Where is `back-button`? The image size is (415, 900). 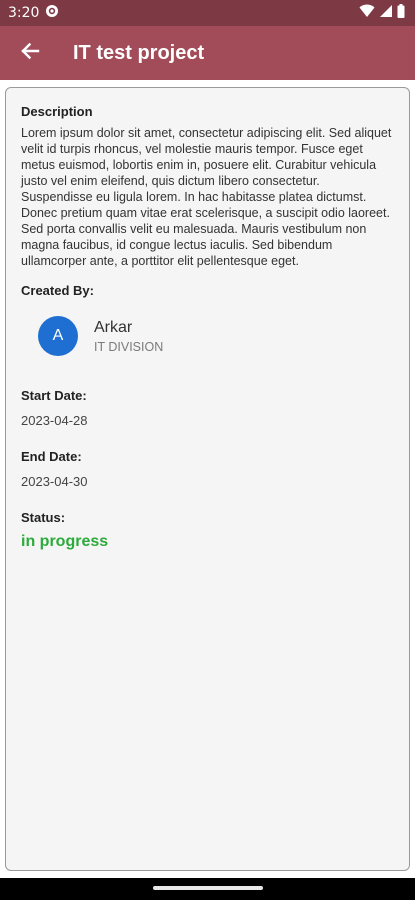 back-button is located at coordinates (30, 53).